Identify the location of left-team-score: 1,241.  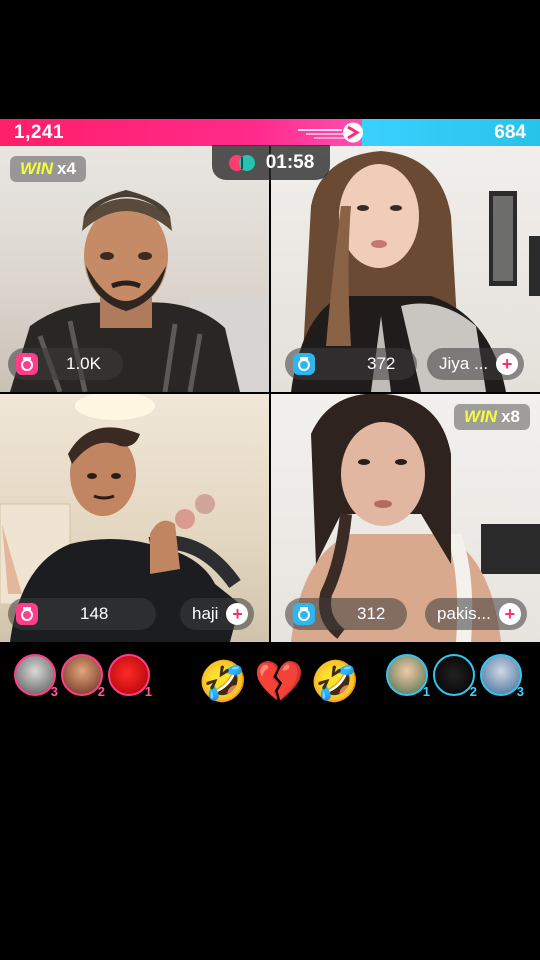
(39, 132).